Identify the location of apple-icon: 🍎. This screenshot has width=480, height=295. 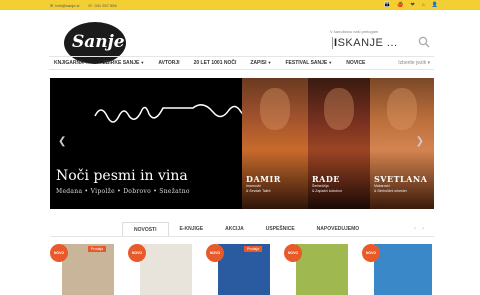
(400, 5).